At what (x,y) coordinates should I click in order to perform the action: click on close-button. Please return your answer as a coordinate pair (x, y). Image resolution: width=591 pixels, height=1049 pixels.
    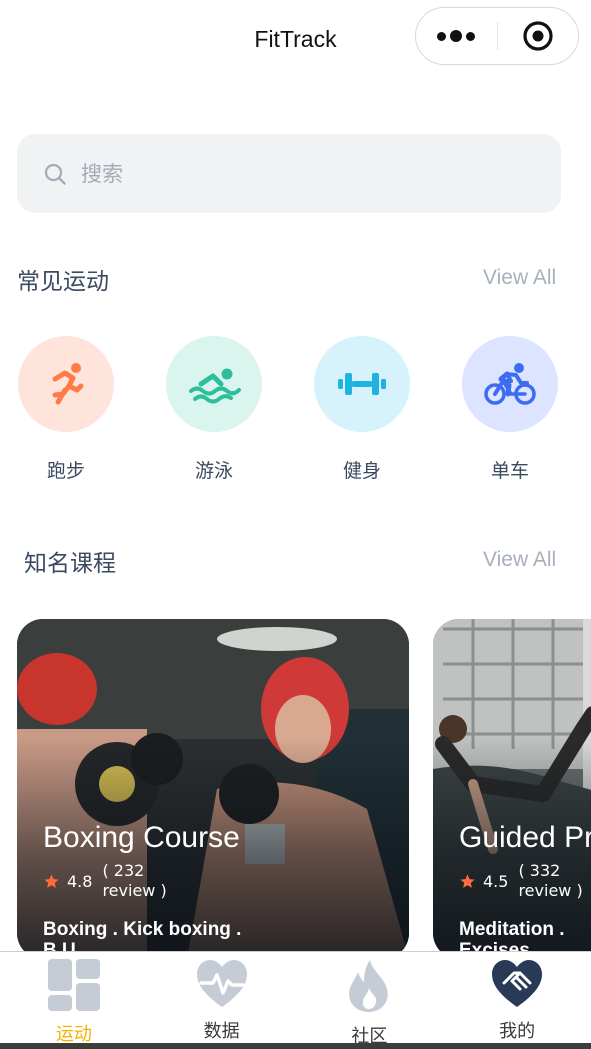
    Looking at the image, I should click on (538, 36).